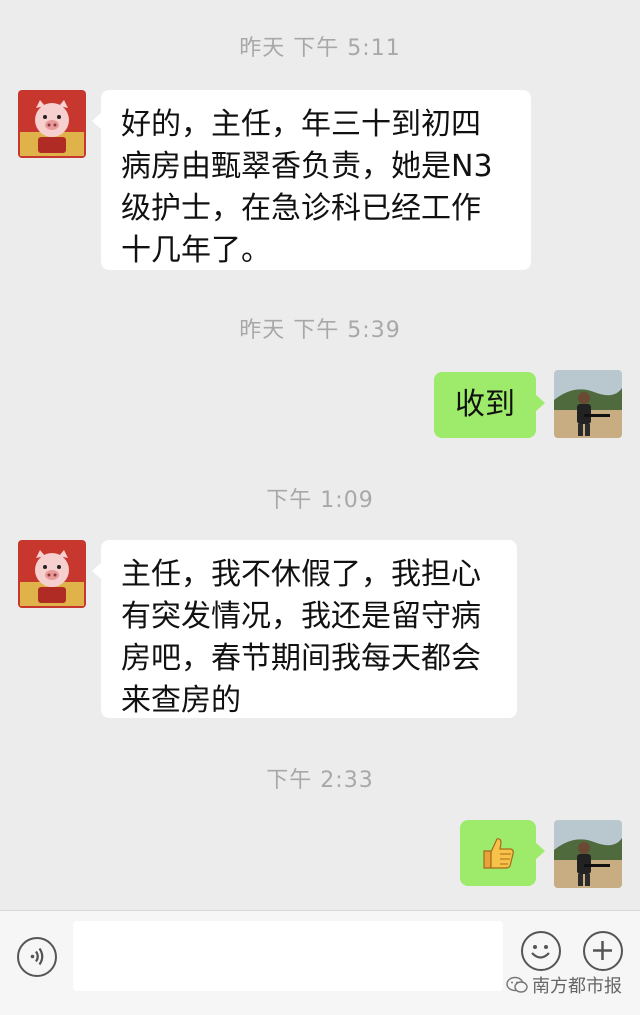  Describe the element at coordinates (577, 986) in the screenshot. I see `watermark-text: 南方都市报` at that location.